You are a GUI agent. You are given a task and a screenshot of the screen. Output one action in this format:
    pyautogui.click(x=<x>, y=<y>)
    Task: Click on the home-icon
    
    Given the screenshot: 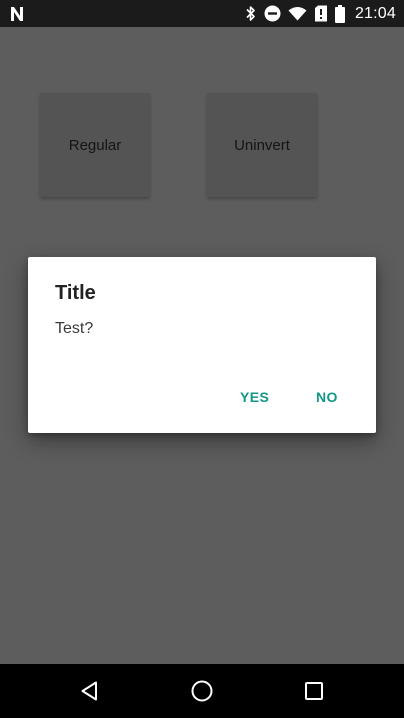 What is the action you would take?
    pyautogui.click(x=202, y=691)
    